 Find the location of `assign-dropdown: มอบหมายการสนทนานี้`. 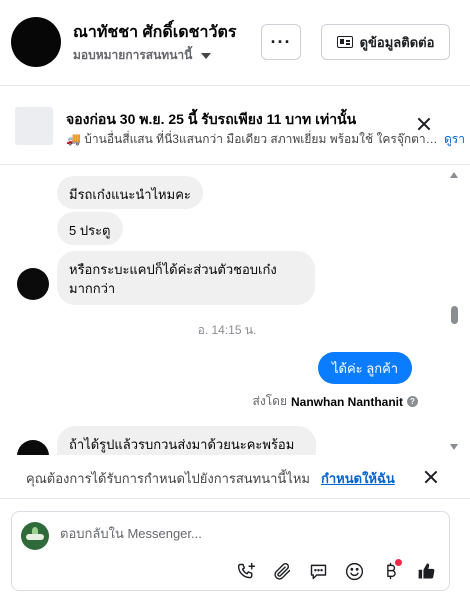

assign-dropdown: มอบหมายการสนทนานี้ is located at coordinates (142, 55).